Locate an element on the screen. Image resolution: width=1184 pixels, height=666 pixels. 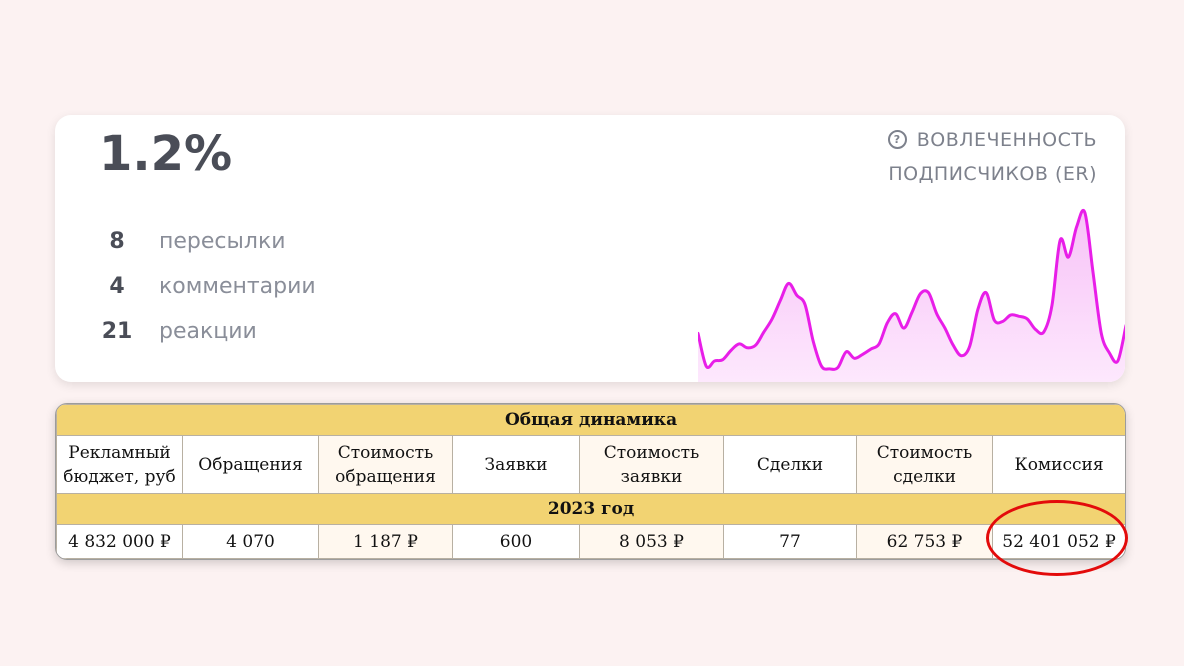
column-header: Комиссия is located at coordinates (1058, 464).